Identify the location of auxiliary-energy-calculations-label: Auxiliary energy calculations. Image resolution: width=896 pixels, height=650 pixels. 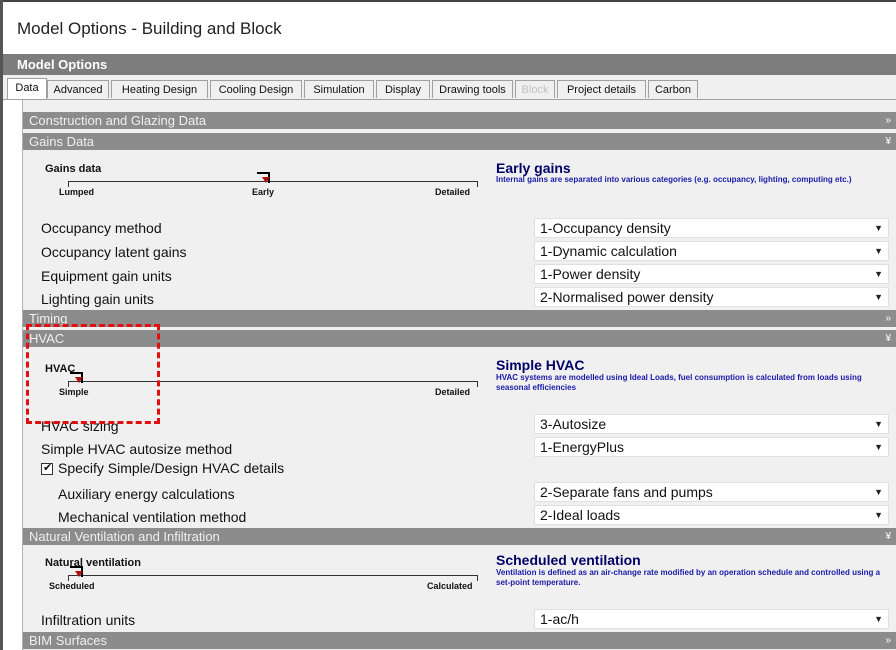
(146, 494).